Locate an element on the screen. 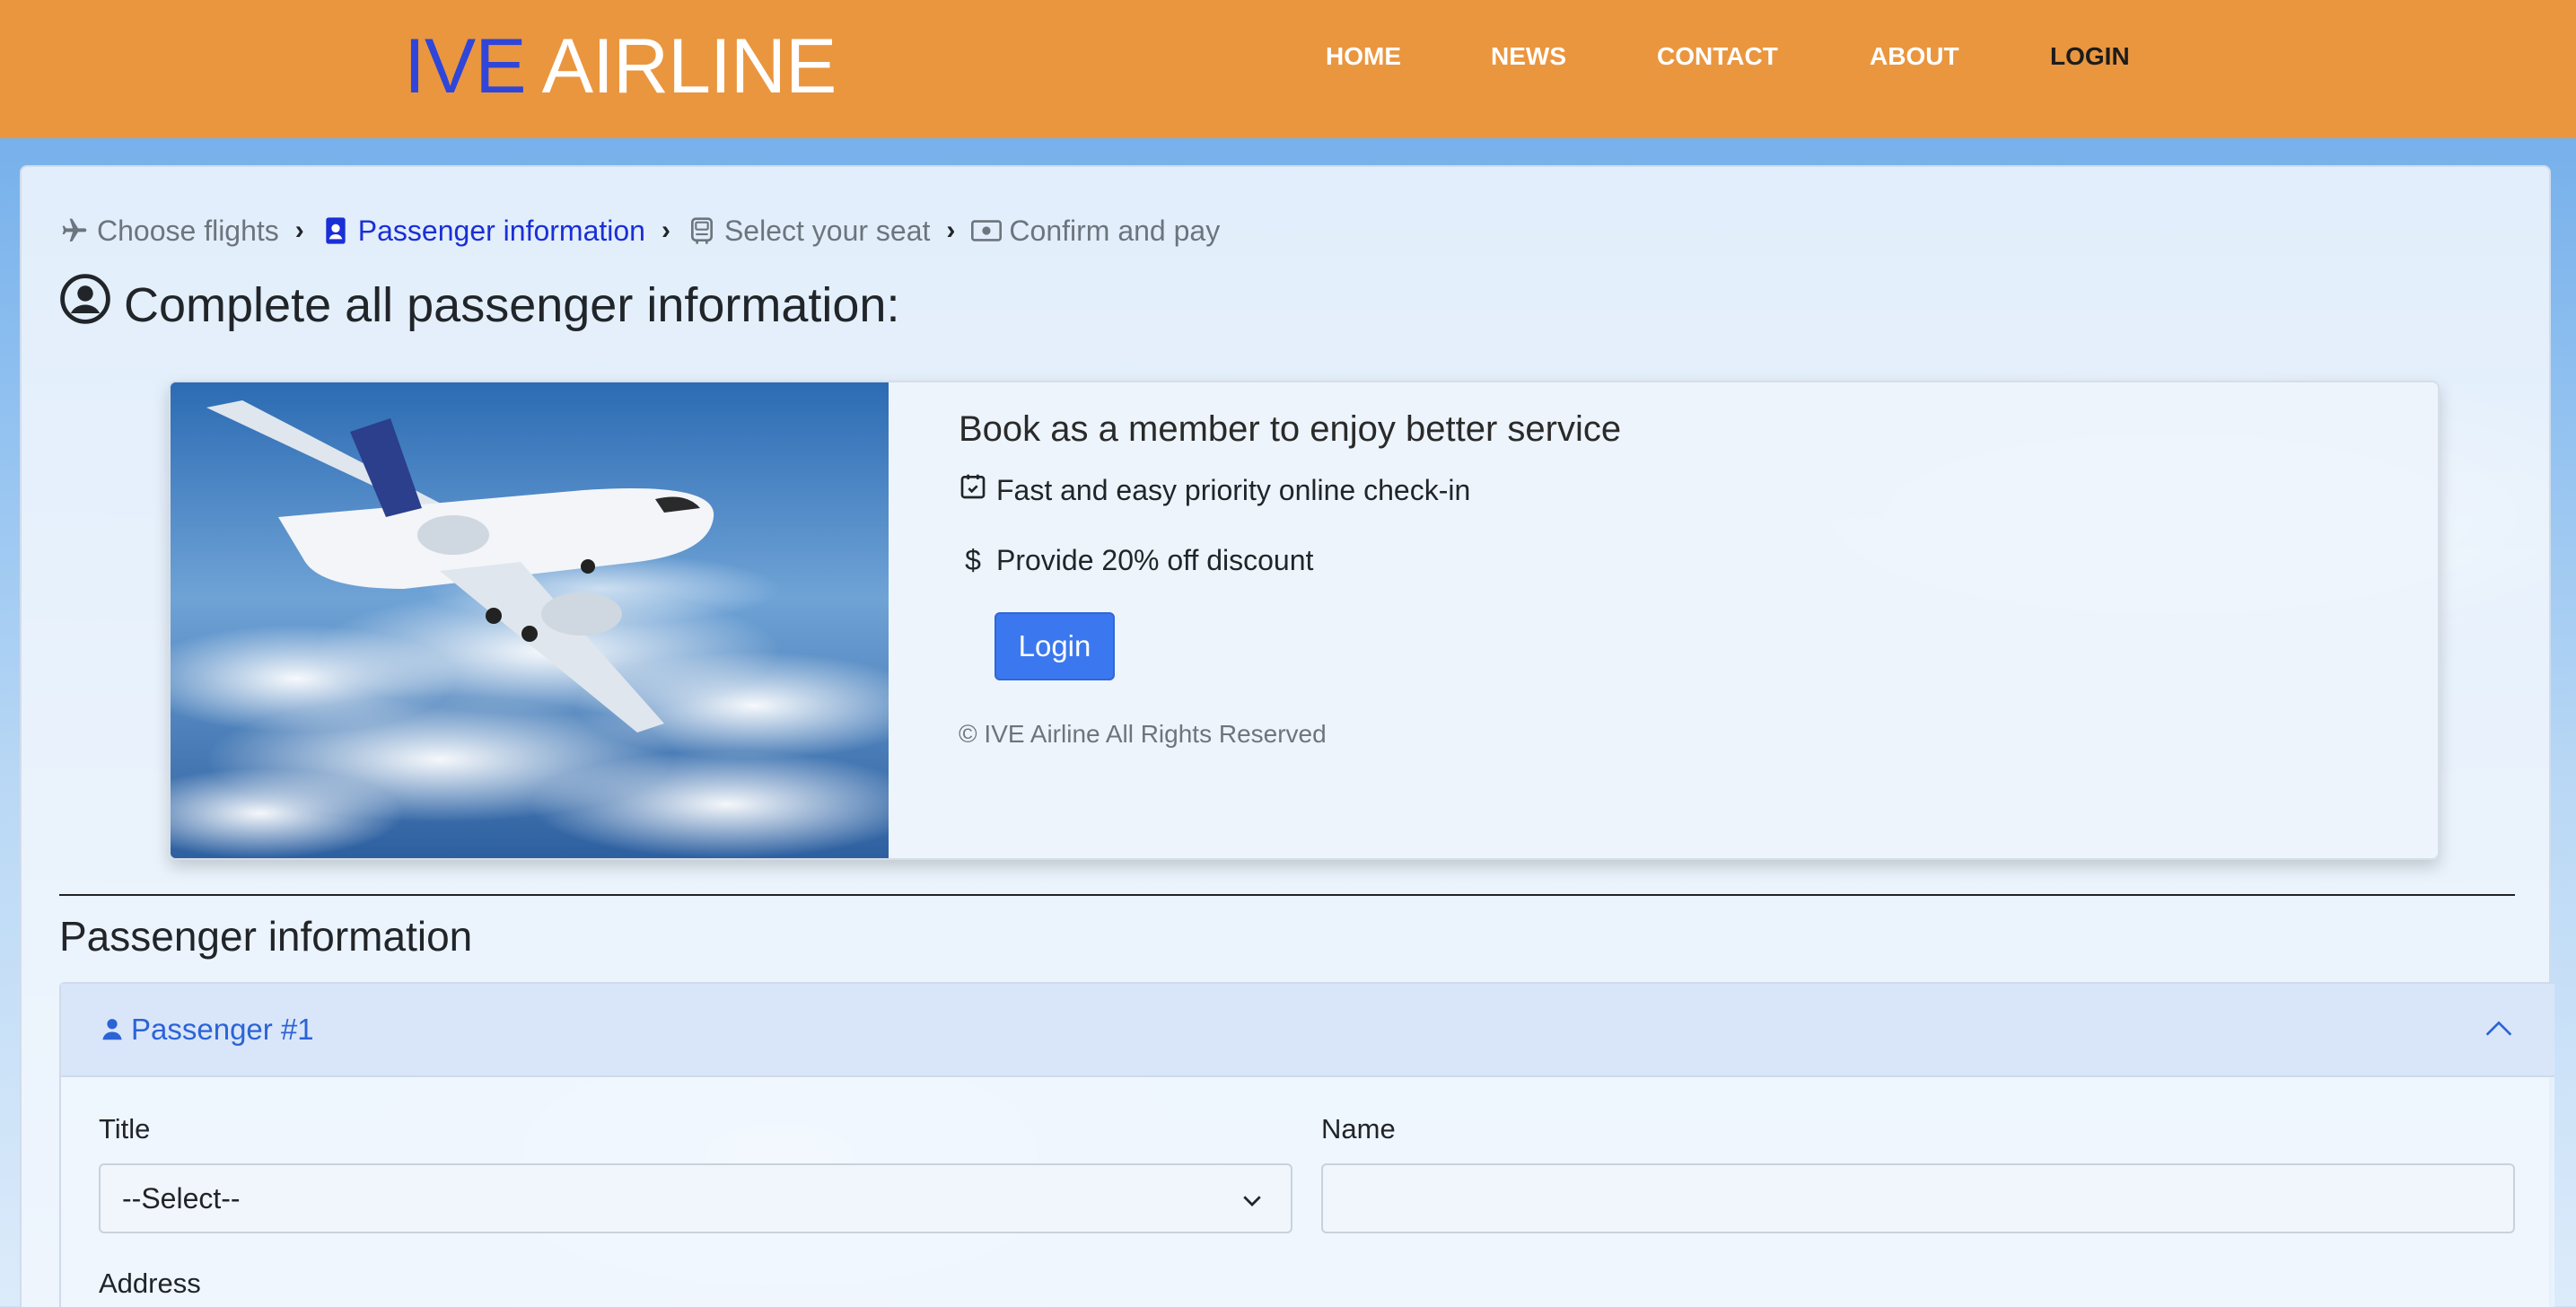 This screenshot has width=2576, height=1307. cash-icon is located at coordinates (987, 231).